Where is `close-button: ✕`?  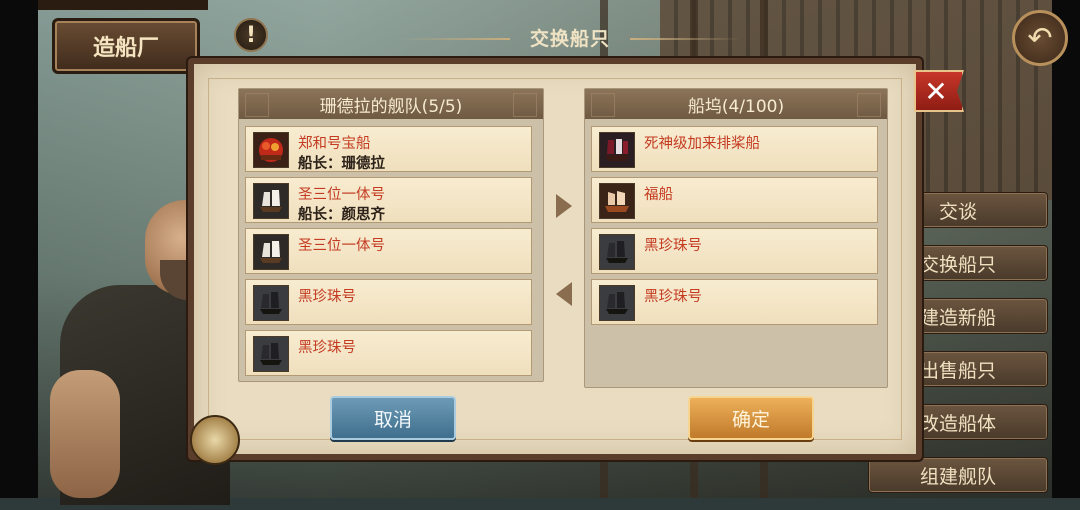 close-button: ✕ is located at coordinates (939, 91).